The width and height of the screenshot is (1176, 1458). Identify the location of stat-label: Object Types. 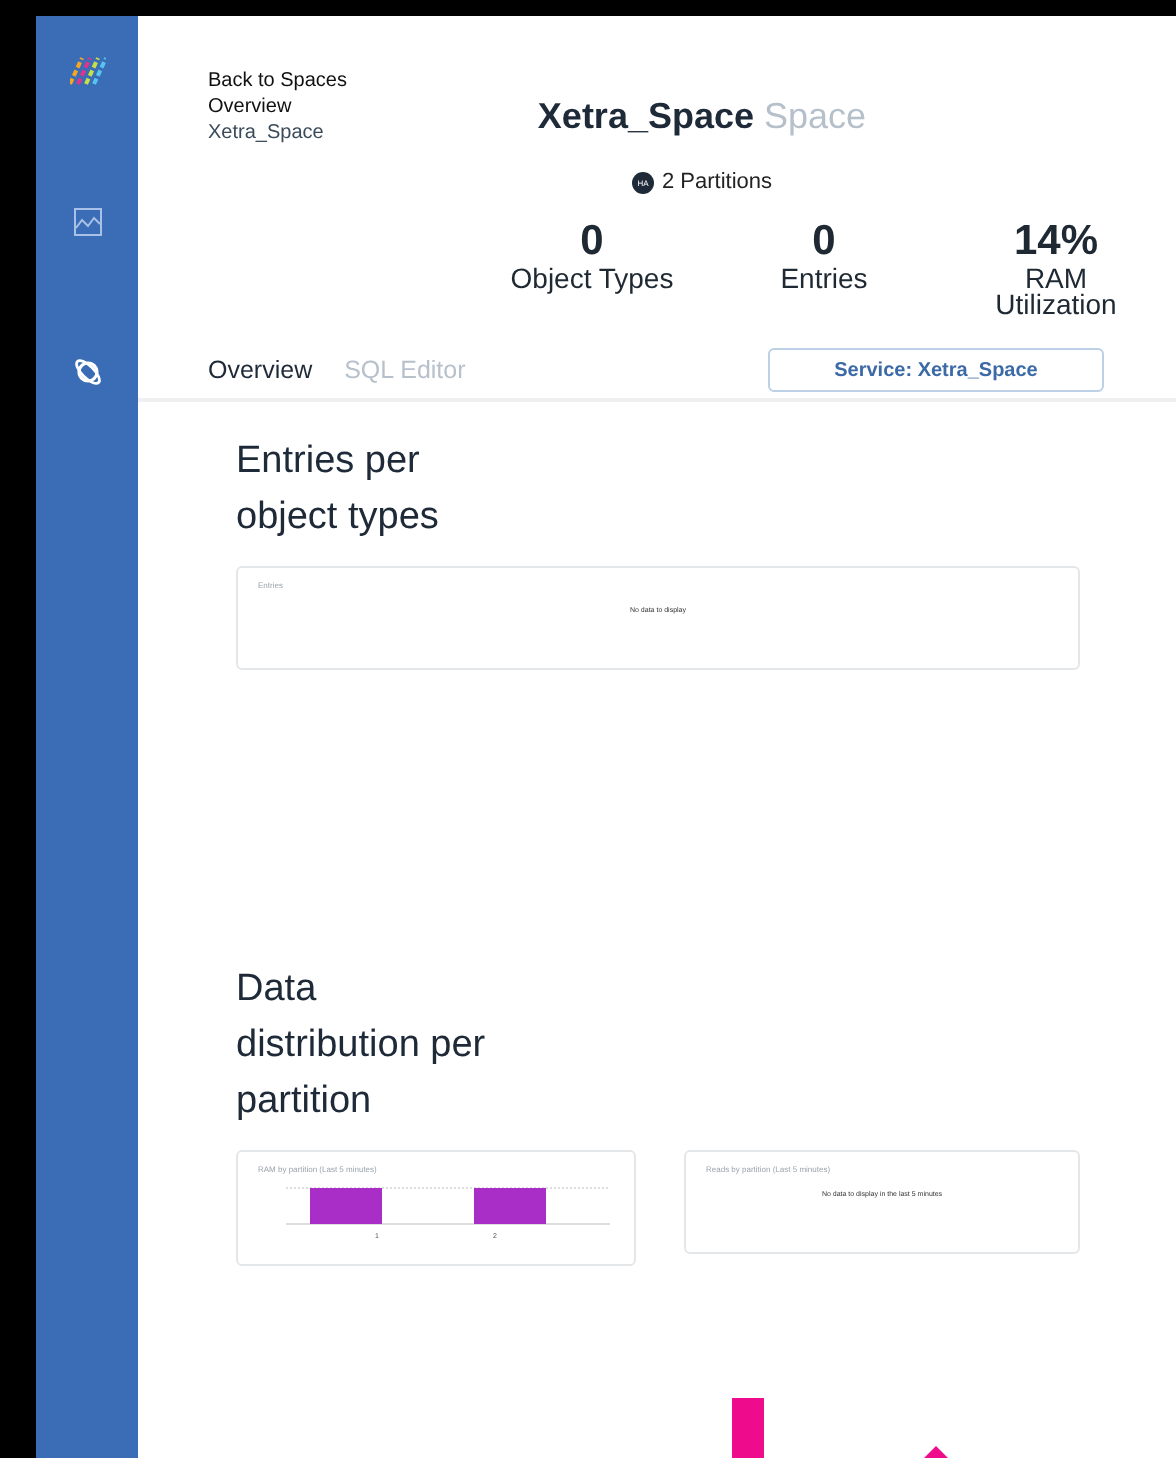
(592, 279).